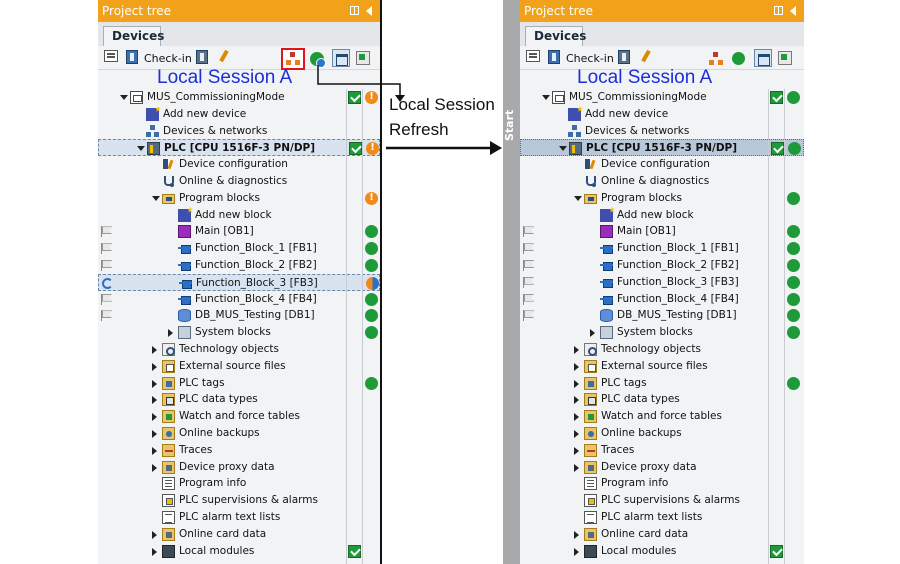  Describe the element at coordinates (606, 316) in the screenshot. I see `db-icon` at that location.